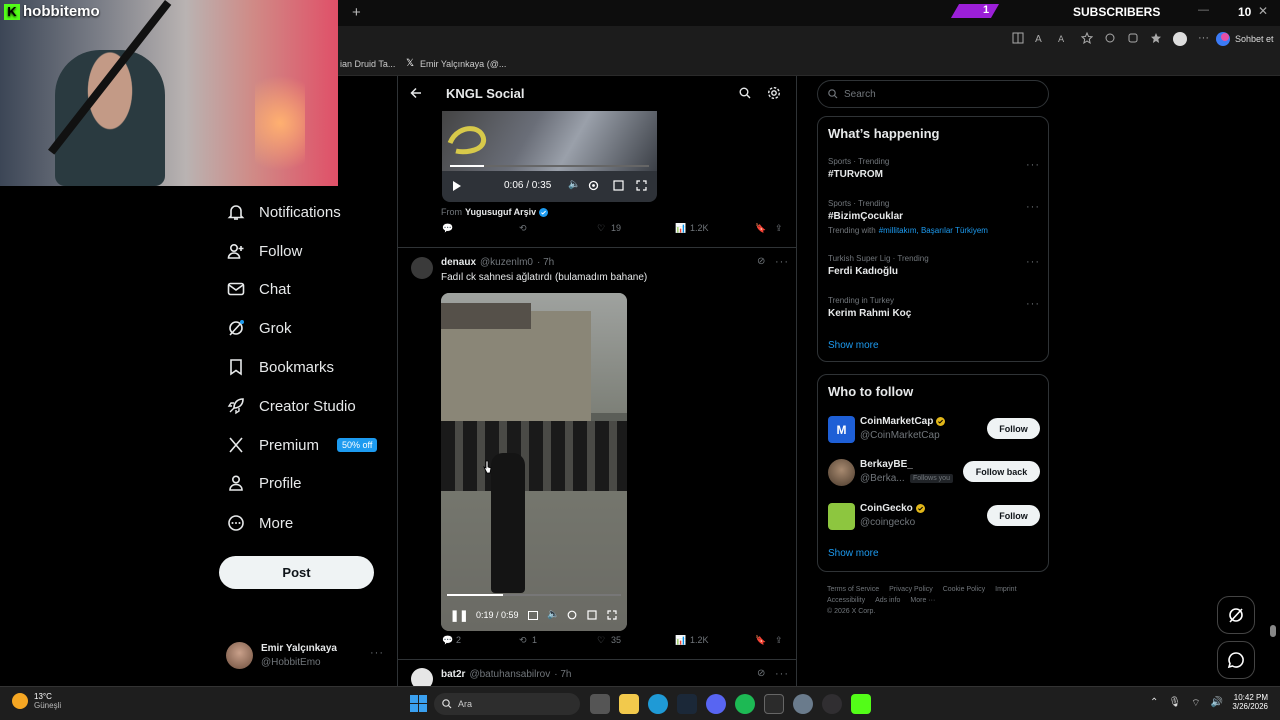  Describe the element at coordinates (1263, 11) in the screenshot. I see `close-window-button: ✕` at that location.